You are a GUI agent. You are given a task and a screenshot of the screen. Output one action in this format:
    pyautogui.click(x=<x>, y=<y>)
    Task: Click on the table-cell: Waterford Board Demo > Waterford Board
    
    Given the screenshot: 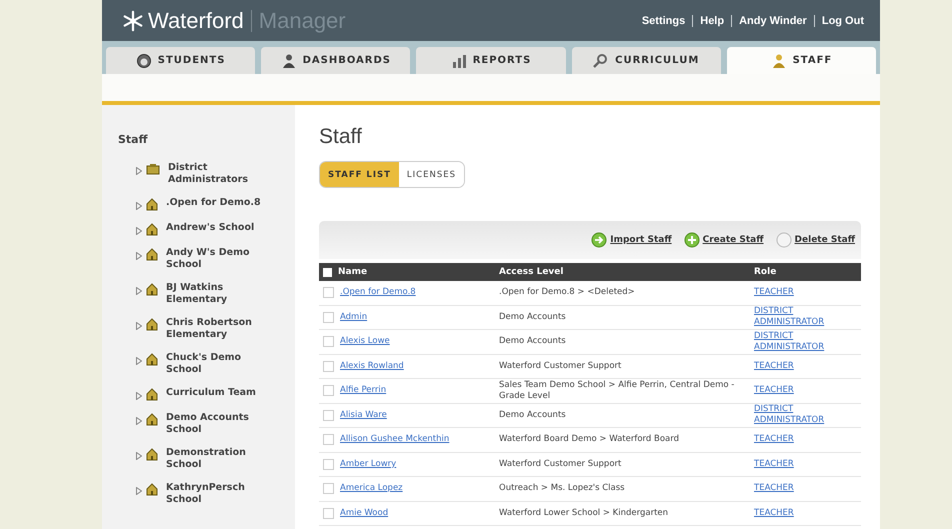 What is the action you would take?
    pyautogui.click(x=589, y=439)
    